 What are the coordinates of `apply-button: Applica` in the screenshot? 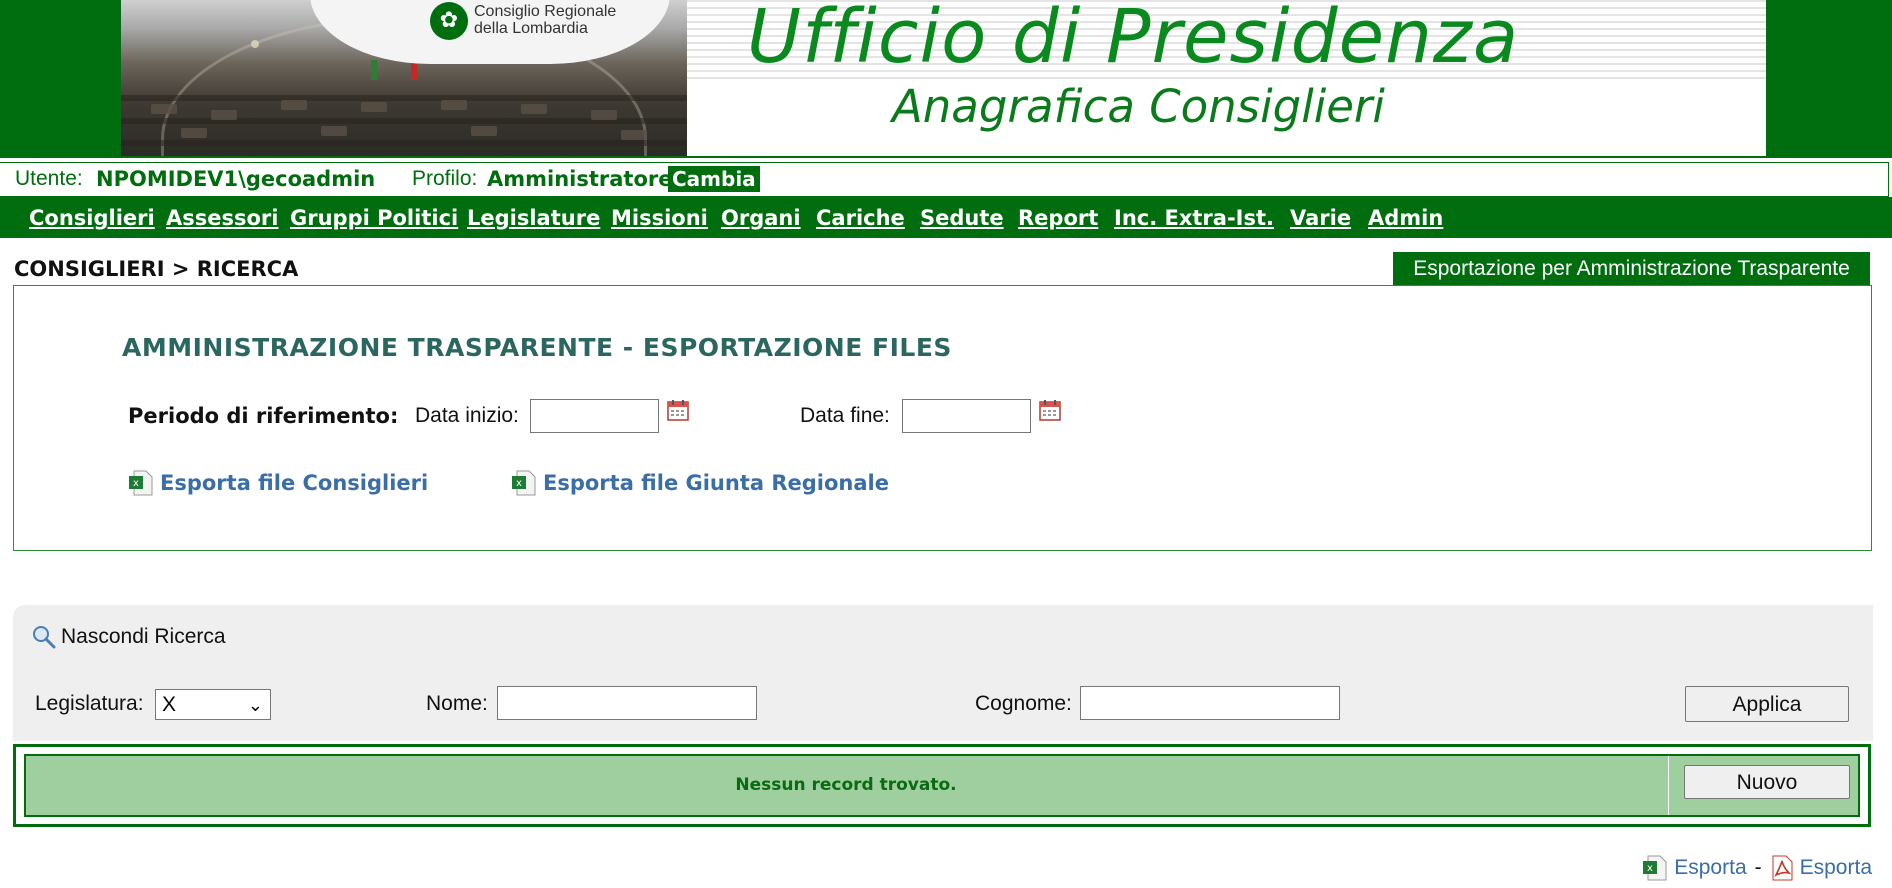 It's located at (1767, 704).